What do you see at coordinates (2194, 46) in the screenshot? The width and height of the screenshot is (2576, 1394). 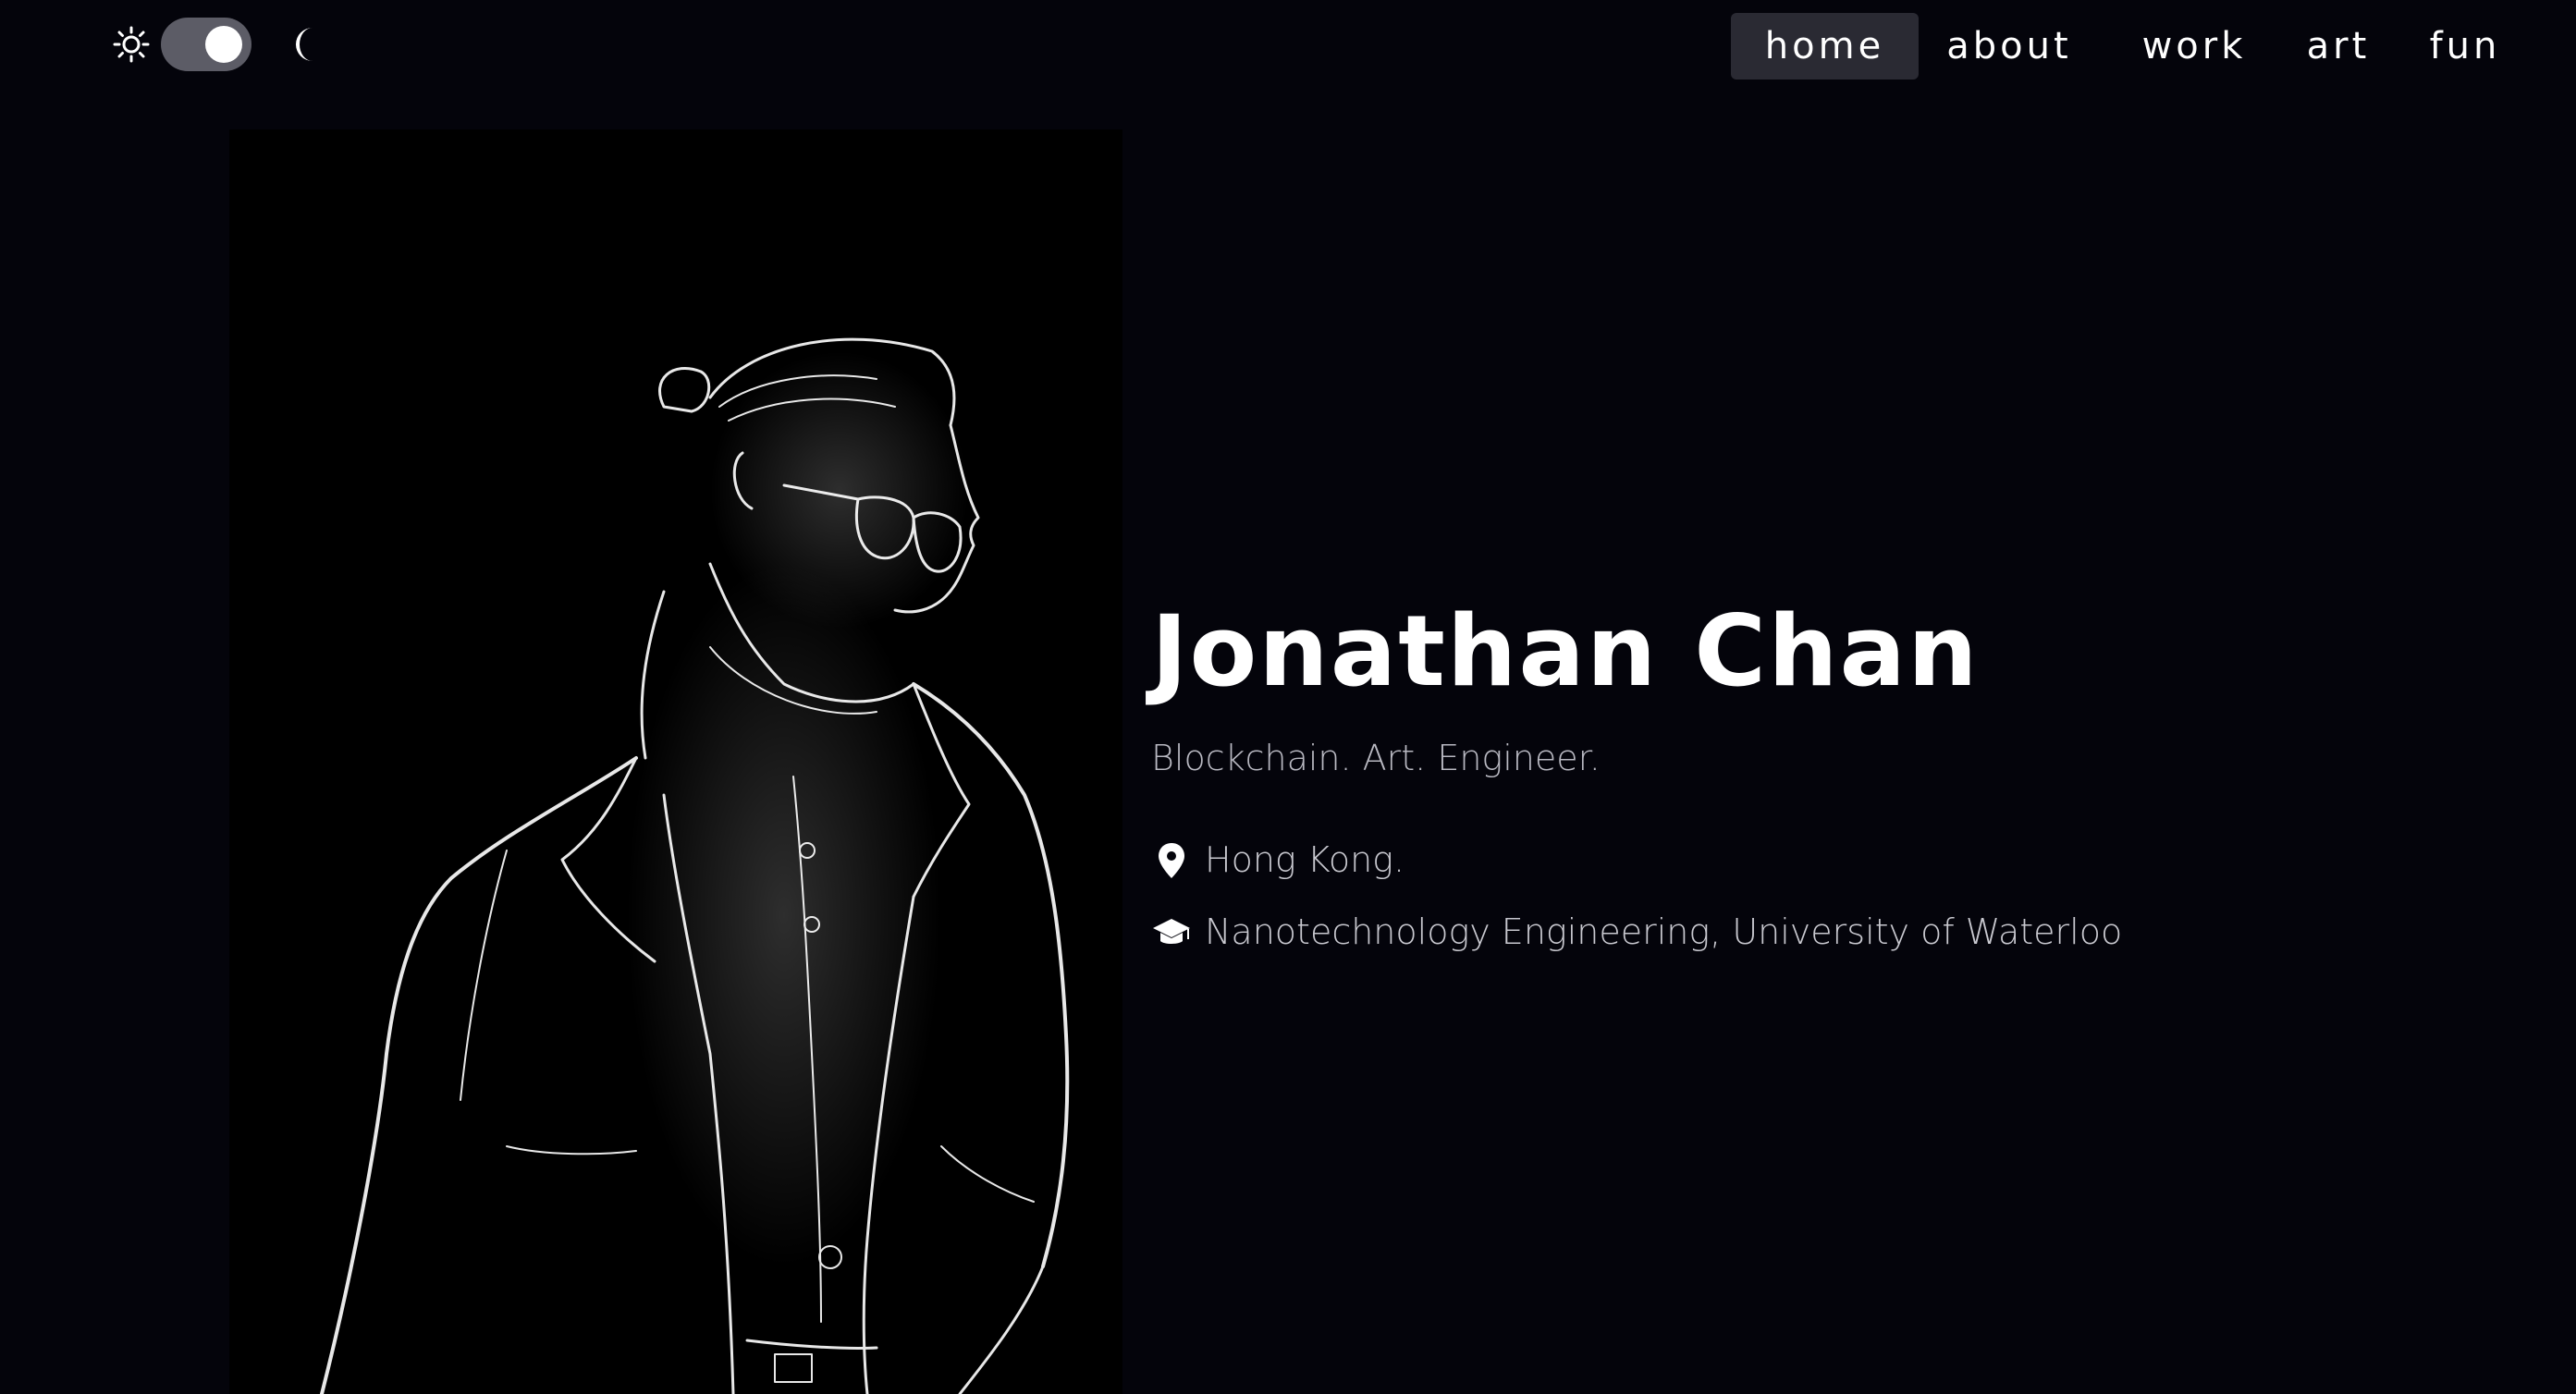 I see `nav-item-work: work` at bounding box center [2194, 46].